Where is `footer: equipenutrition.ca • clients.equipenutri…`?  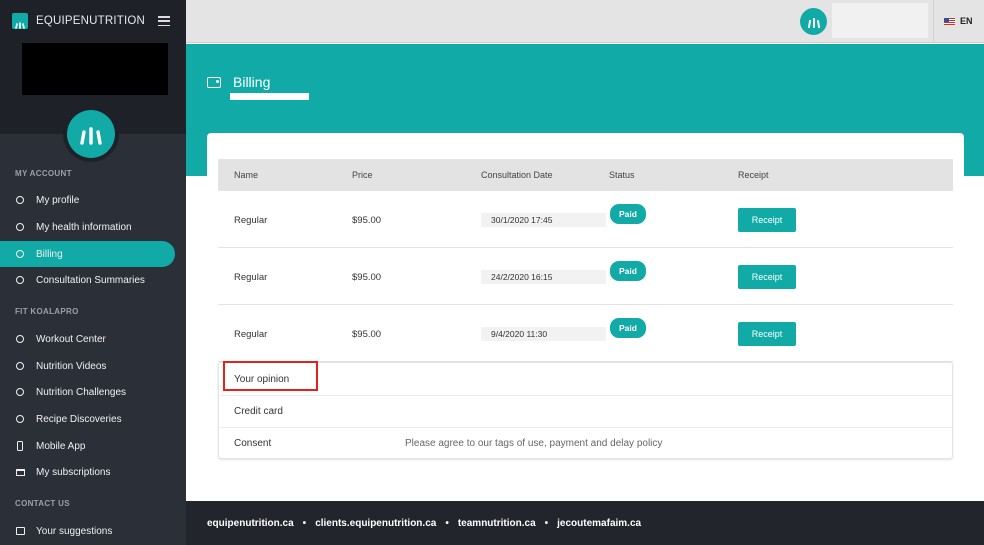 footer: equipenutrition.ca • clients.equipenutri… is located at coordinates (585, 523).